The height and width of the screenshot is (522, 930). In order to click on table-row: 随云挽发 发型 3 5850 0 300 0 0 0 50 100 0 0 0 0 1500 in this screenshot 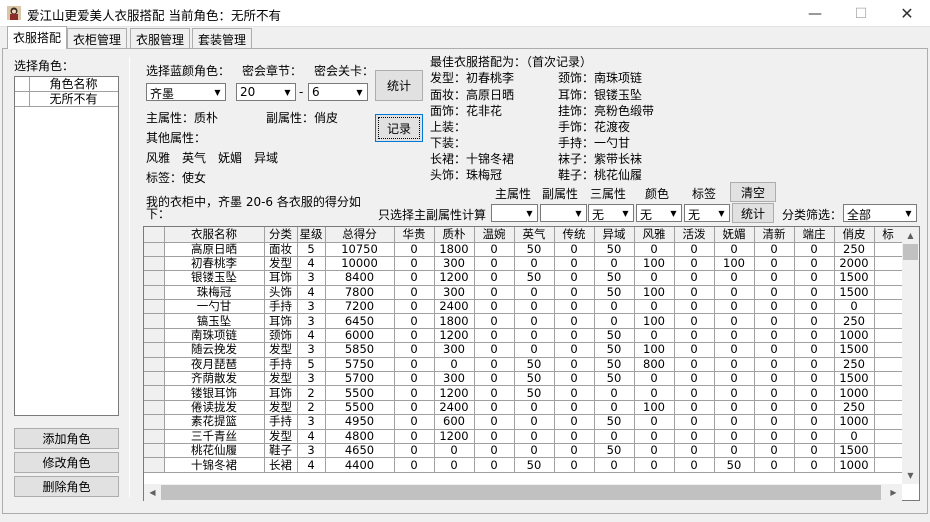, I will do `click(523, 350)`.